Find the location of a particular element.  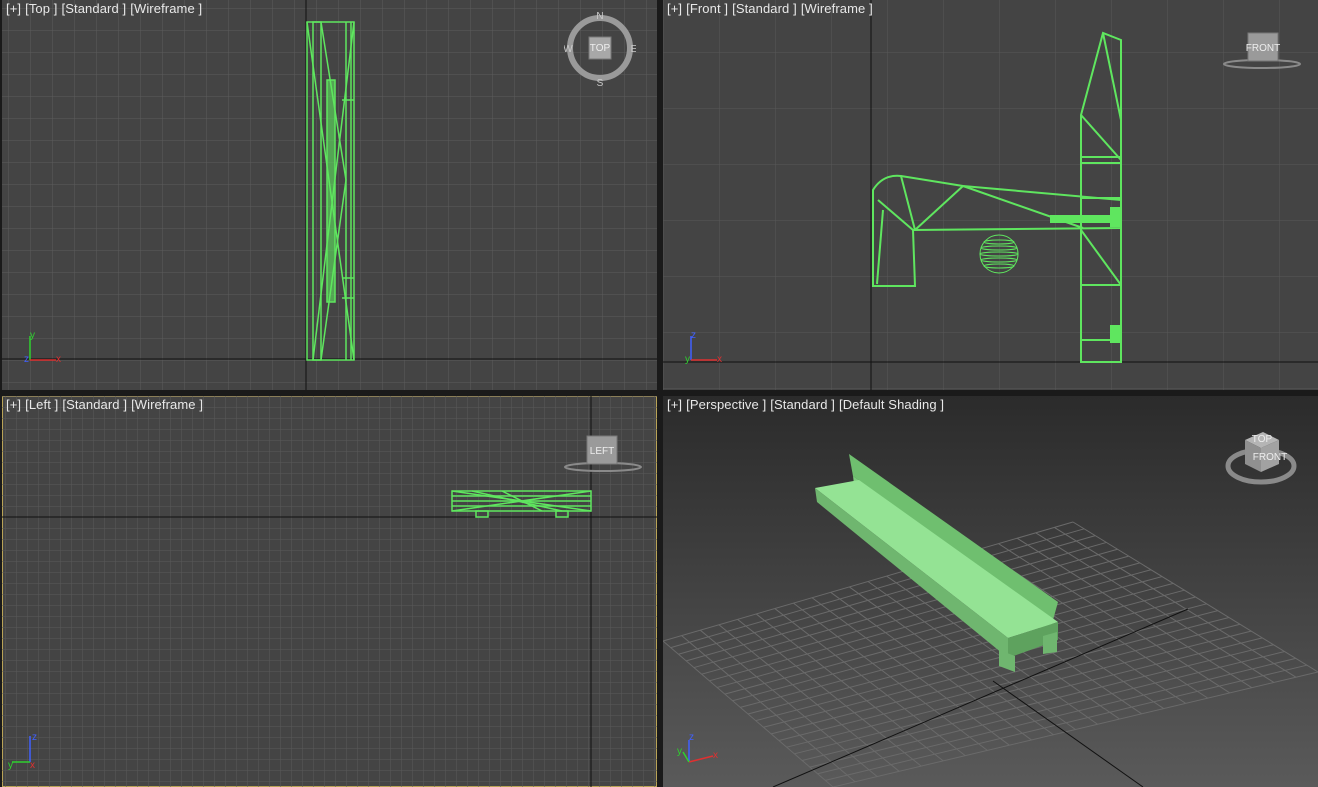

compass-gizmo: TOP N S W E is located at coordinates (600, 49).